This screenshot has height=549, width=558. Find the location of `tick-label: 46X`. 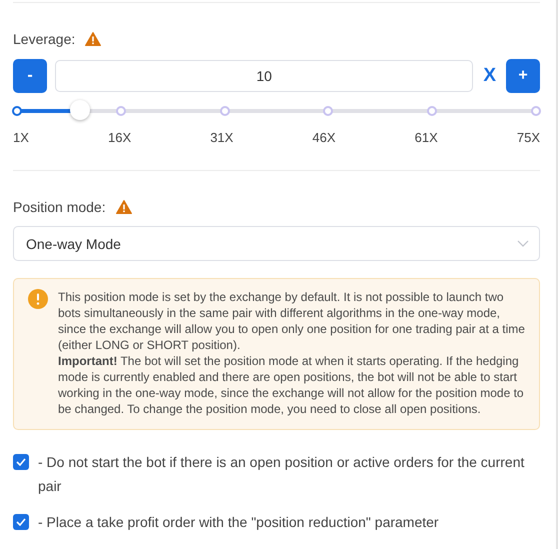

tick-label: 46X is located at coordinates (324, 137).